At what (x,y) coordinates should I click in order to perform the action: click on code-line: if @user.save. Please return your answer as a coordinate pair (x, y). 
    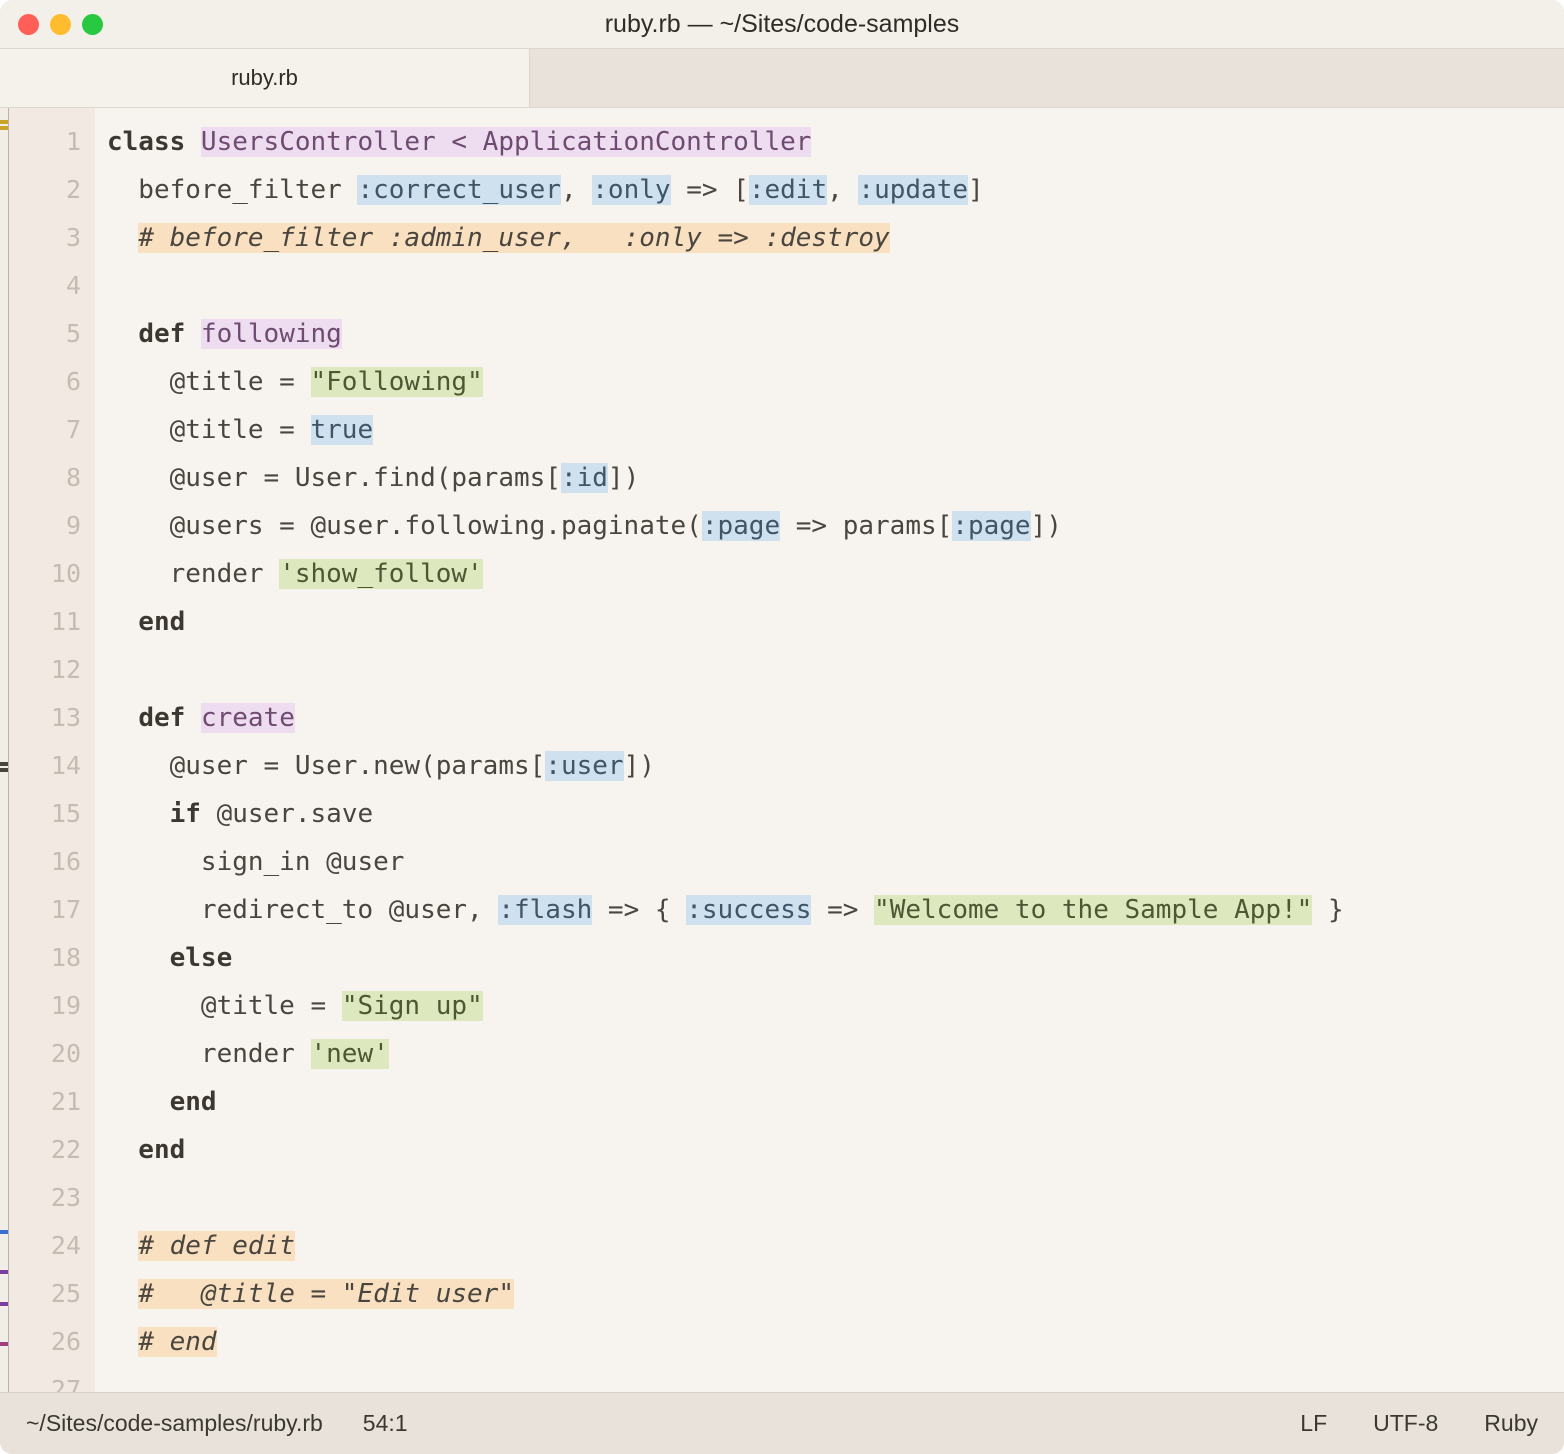
    Looking at the image, I should click on (835, 814).